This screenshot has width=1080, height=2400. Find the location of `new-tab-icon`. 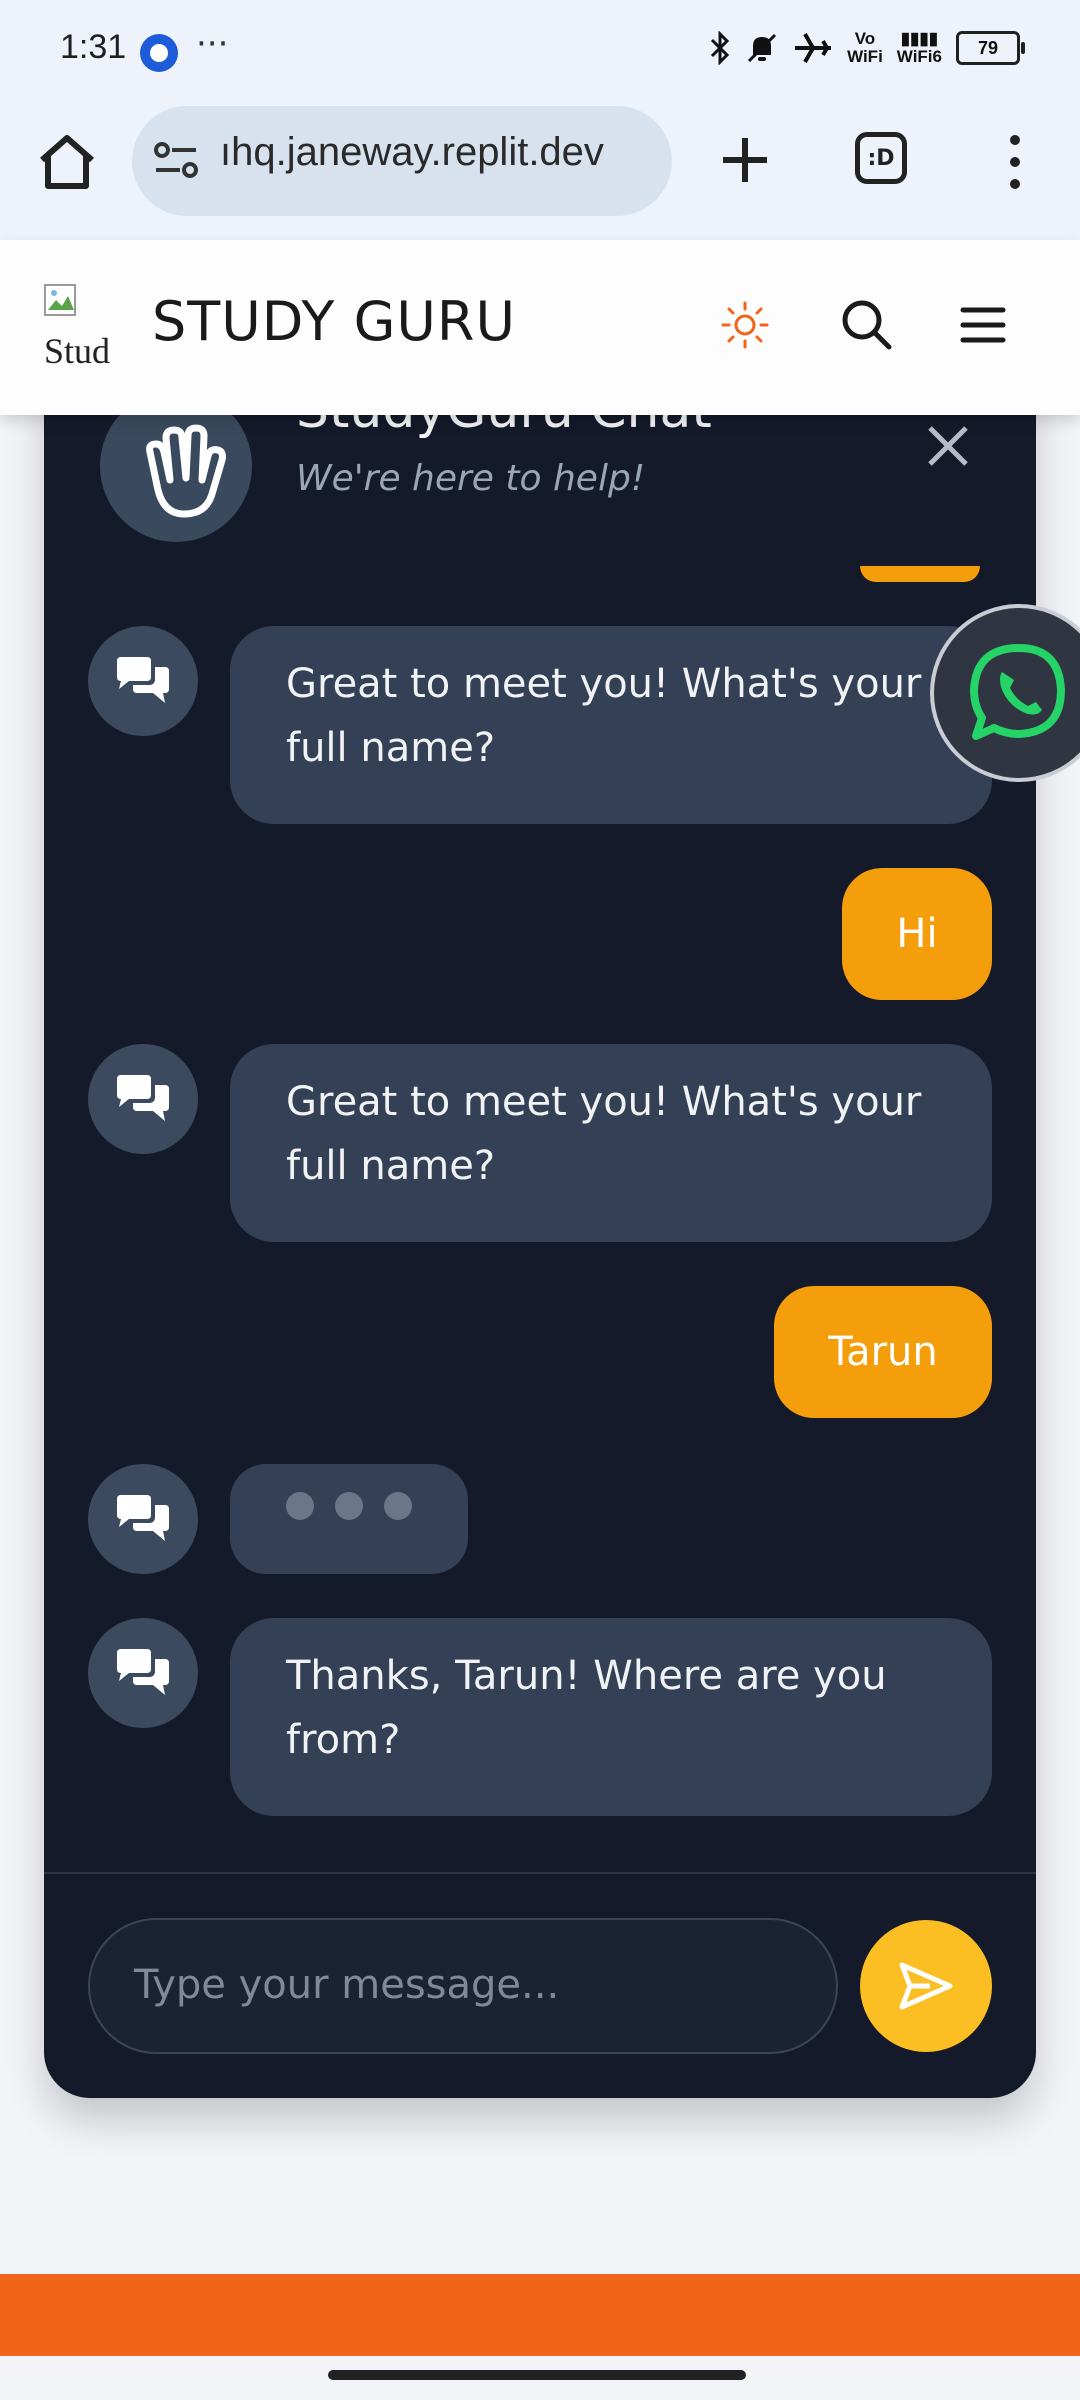

new-tab-icon is located at coordinates (745, 160).